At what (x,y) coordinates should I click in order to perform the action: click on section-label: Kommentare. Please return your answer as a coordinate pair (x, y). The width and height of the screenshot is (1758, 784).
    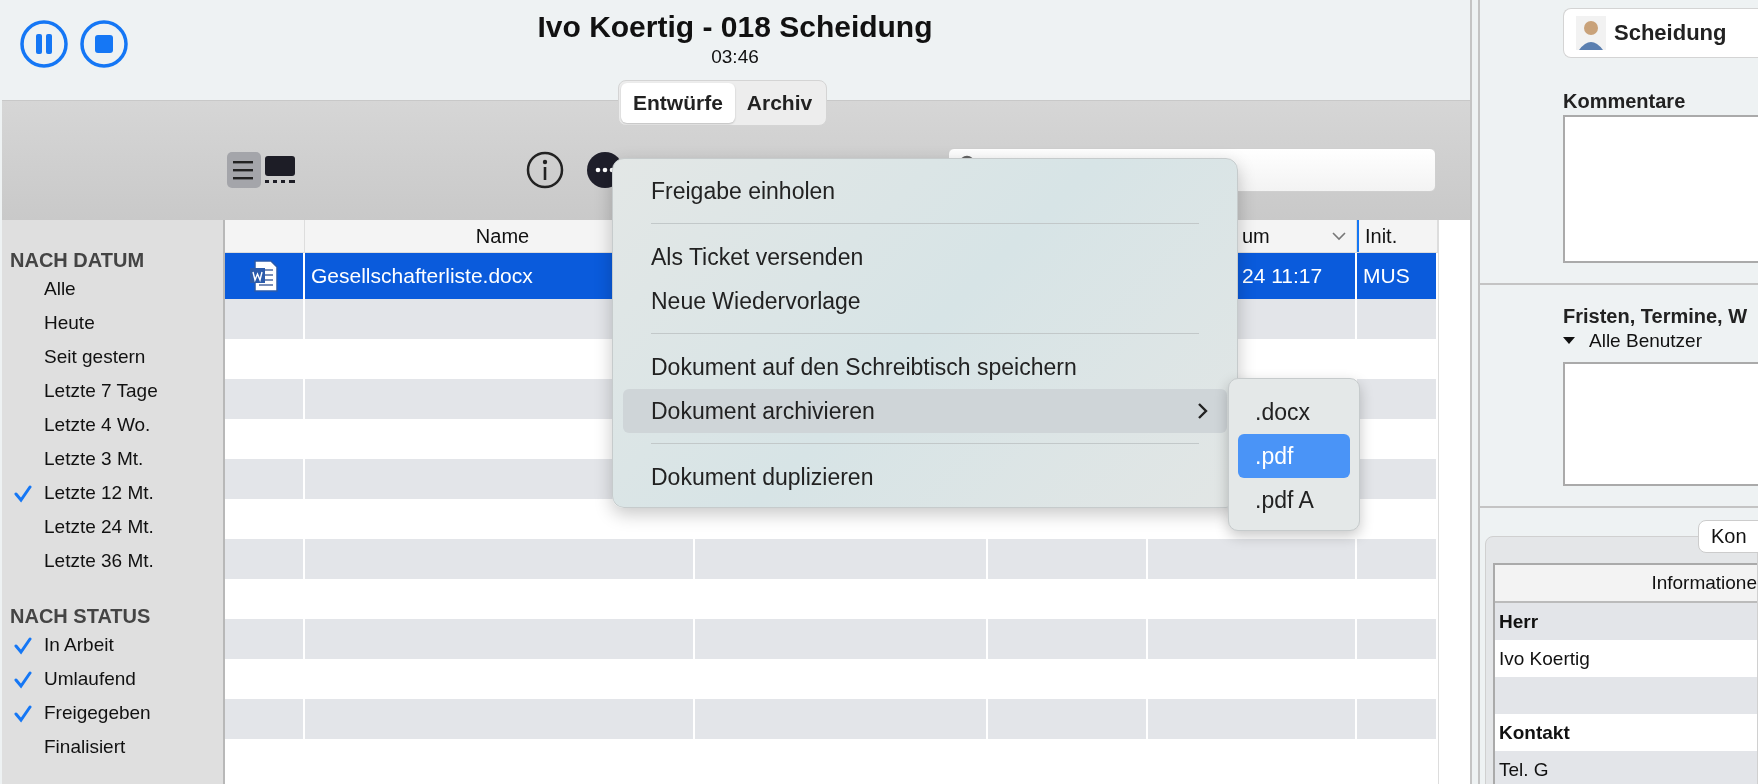
    Looking at the image, I should click on (1625, 101).